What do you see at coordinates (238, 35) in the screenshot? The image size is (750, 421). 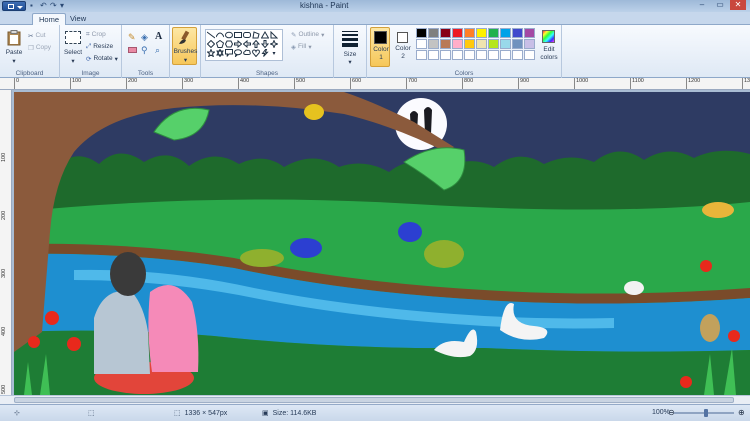 I see `rectangle-shape-icon` at bounding box center [238, 35].